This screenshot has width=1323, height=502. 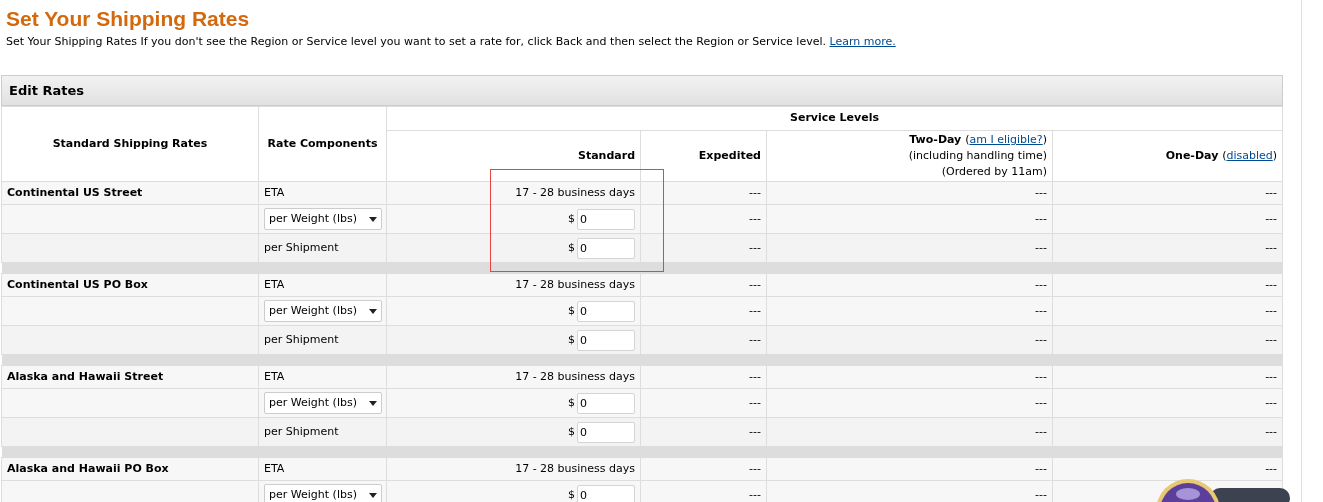 I want to click on column-header: Two-Day, so click(x=935, y=139).